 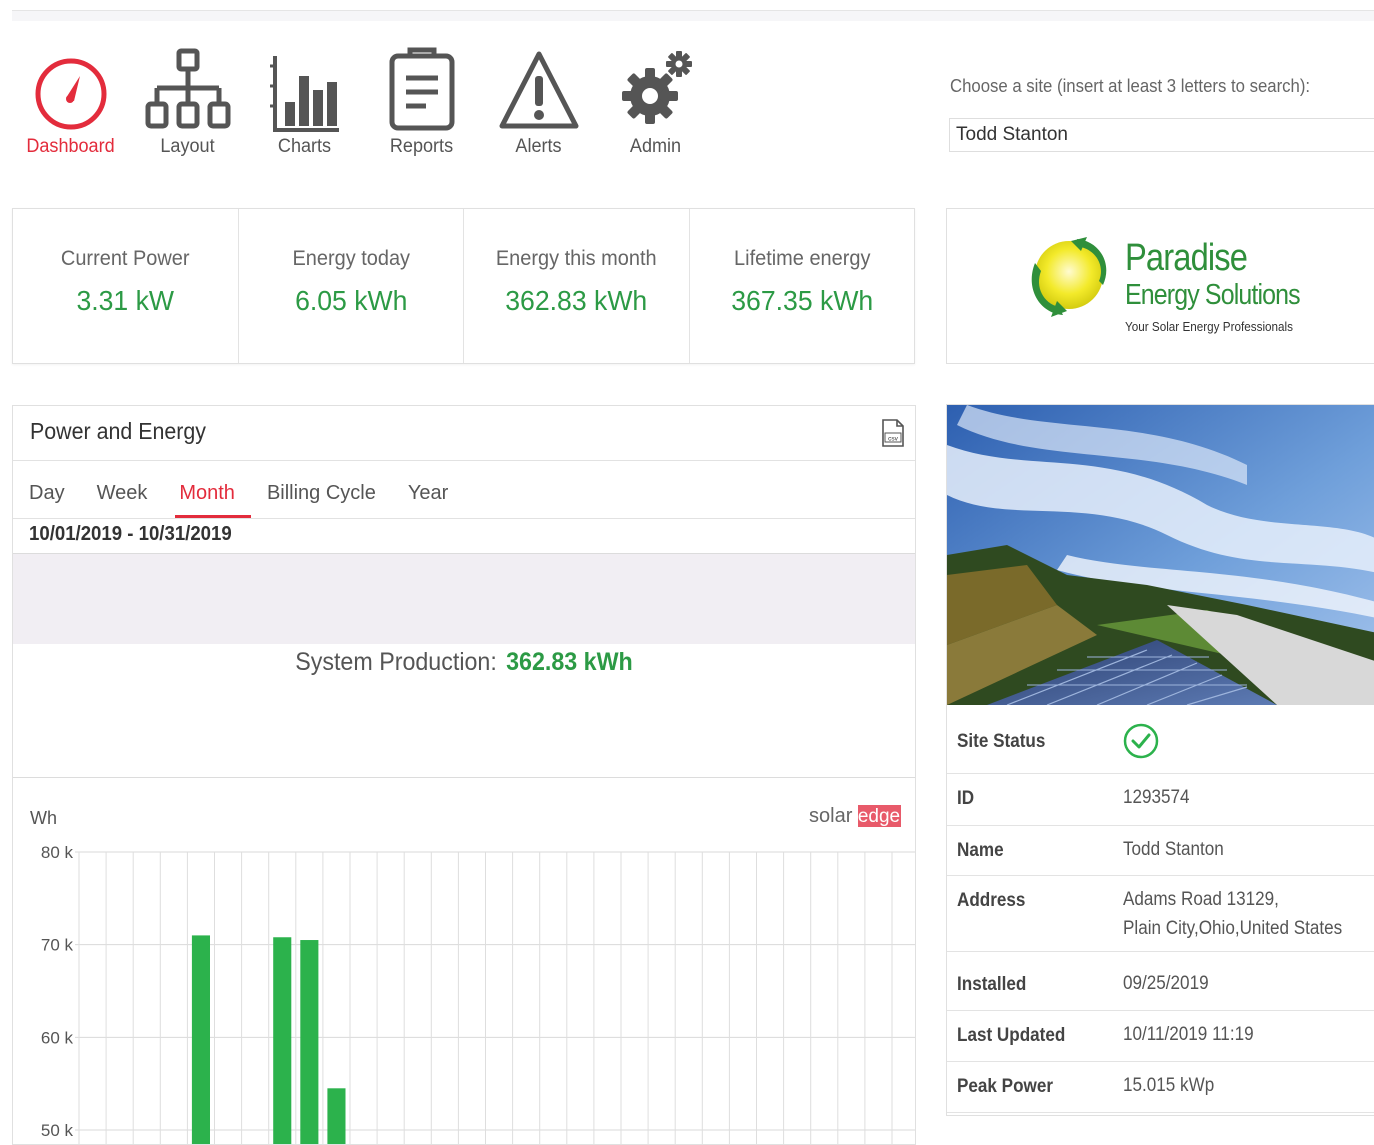 I want to click on nav-admin: Admin, so click(x=655, y=99).